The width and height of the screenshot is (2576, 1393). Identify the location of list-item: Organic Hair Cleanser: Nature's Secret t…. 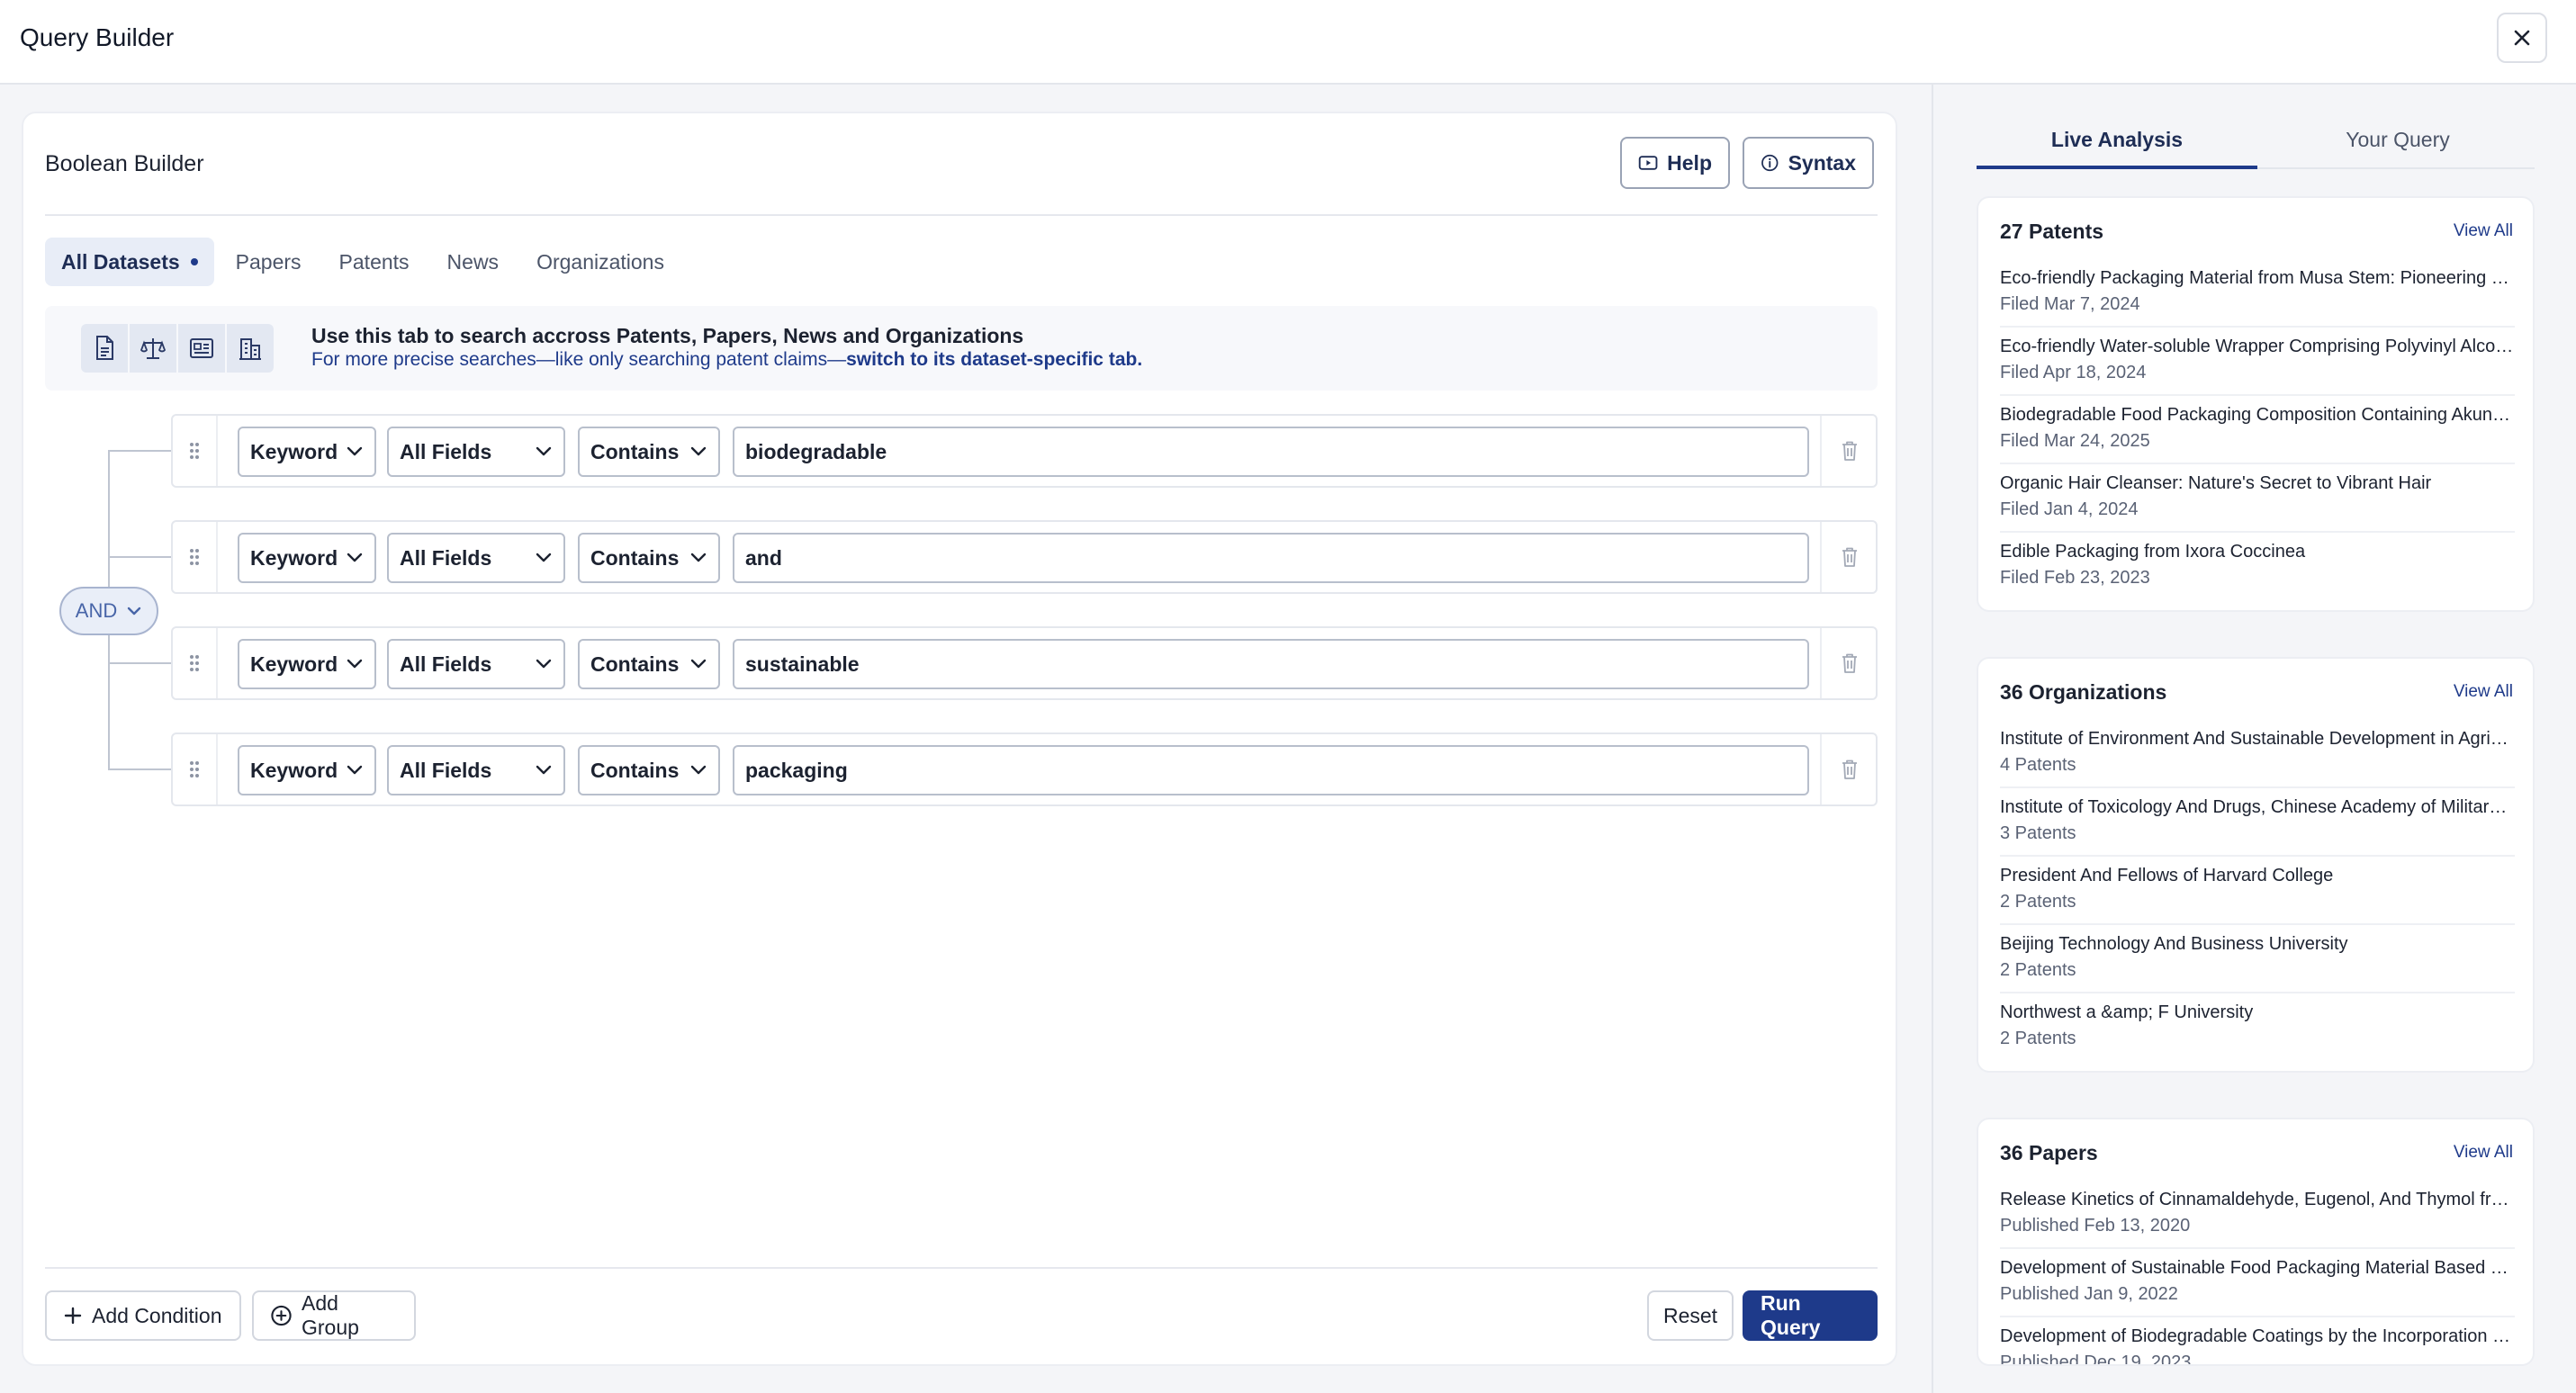
(2257, 498).